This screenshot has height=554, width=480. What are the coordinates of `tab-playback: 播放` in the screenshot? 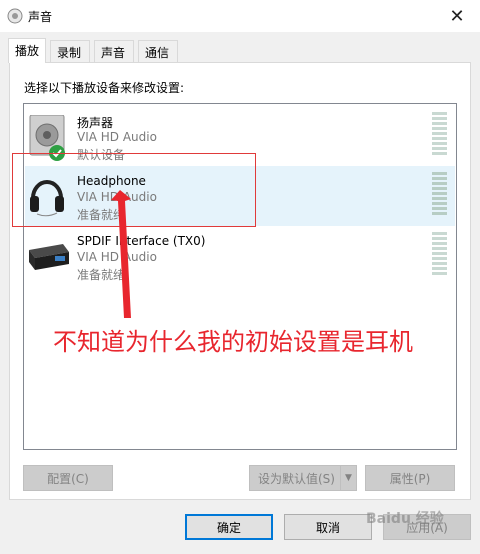 It's located at (27, 50).